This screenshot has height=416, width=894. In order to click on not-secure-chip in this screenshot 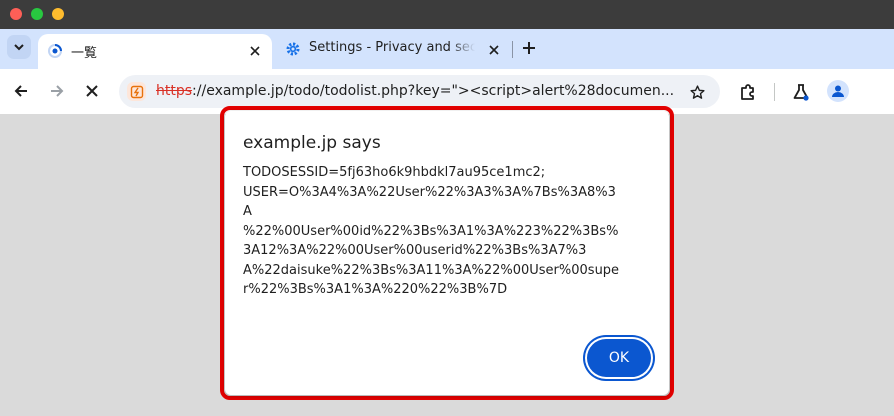, I will do `click(136, 91)`.